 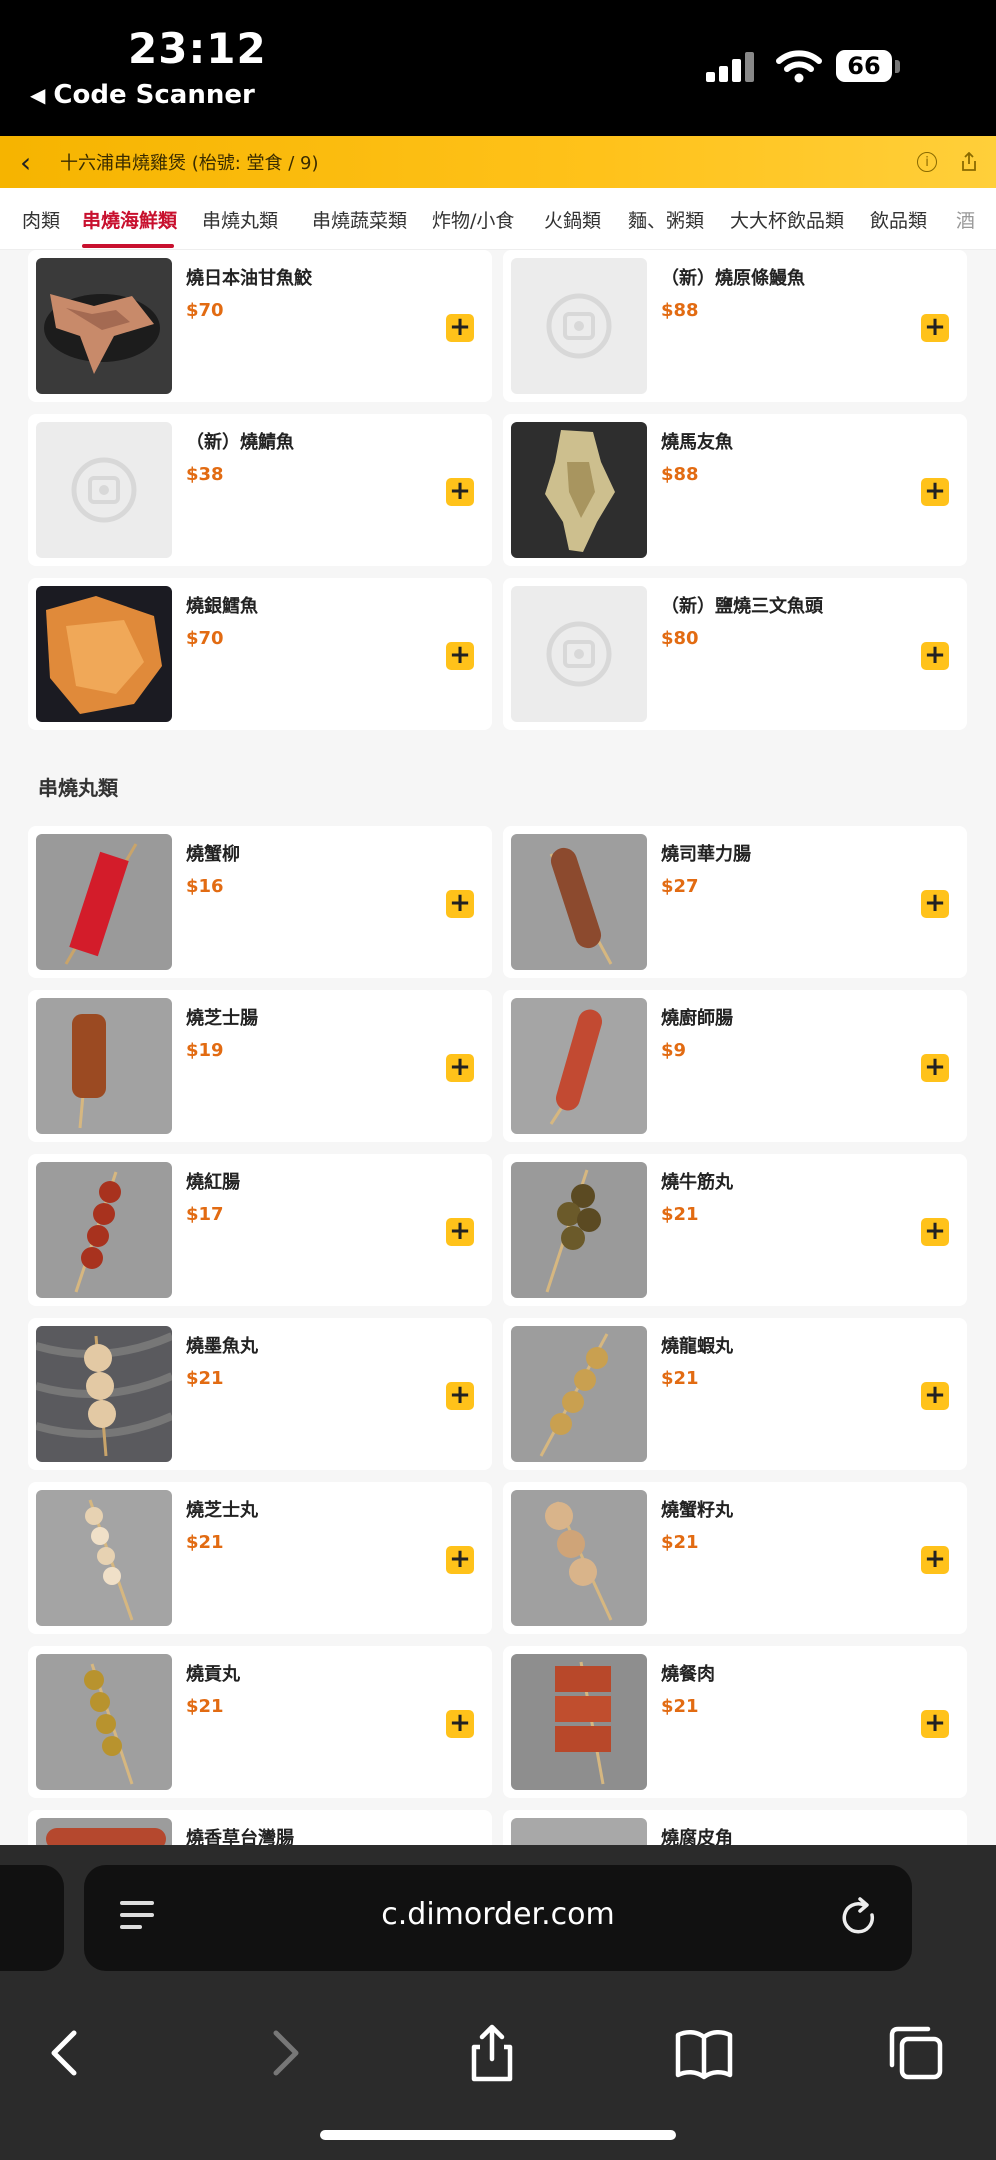 I want to click on tab-vegetables: 串燒蔬菜類, so click(x=359, y=219).